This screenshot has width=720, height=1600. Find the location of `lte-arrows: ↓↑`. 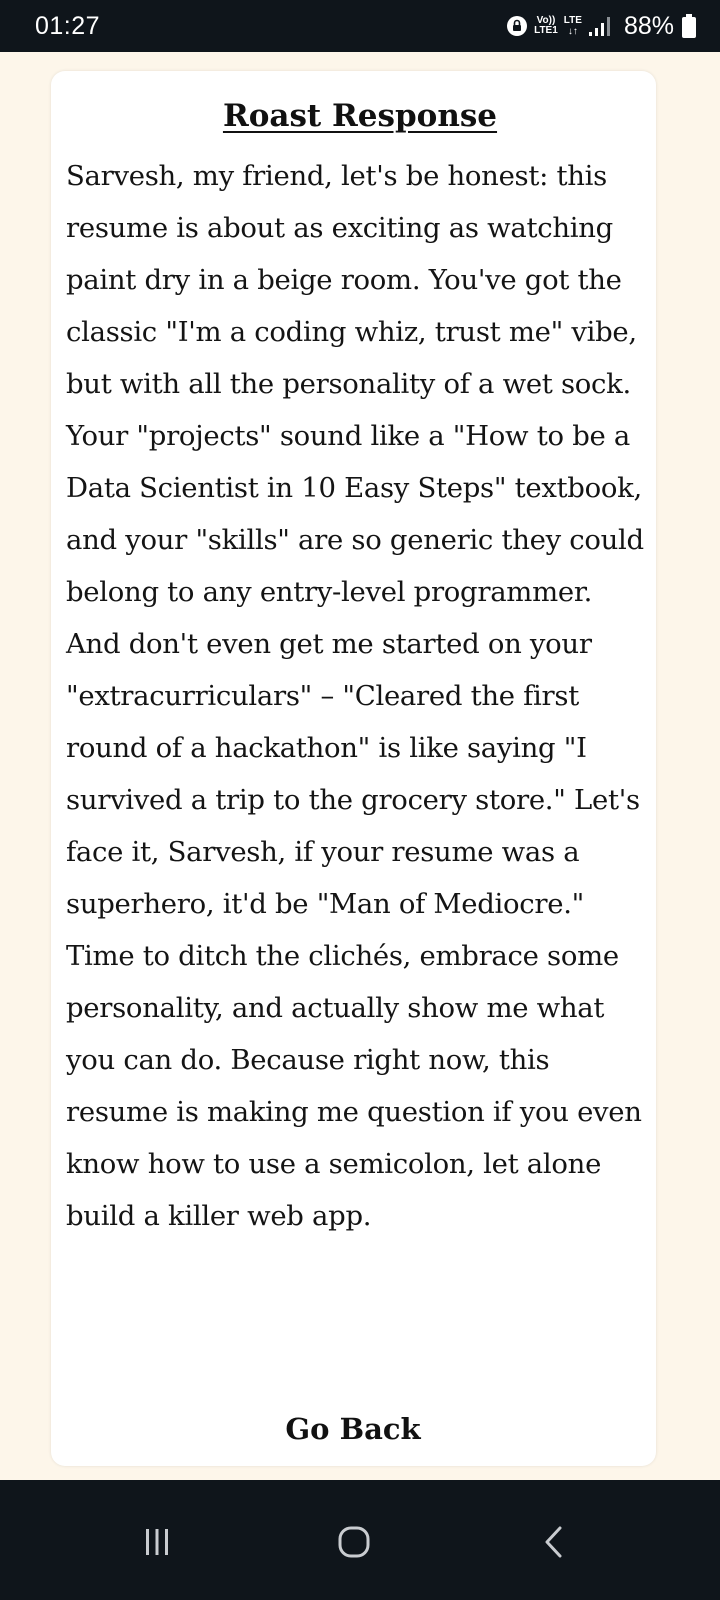

lte-arrows: ↓↑ is located at coordinates (572, 31).